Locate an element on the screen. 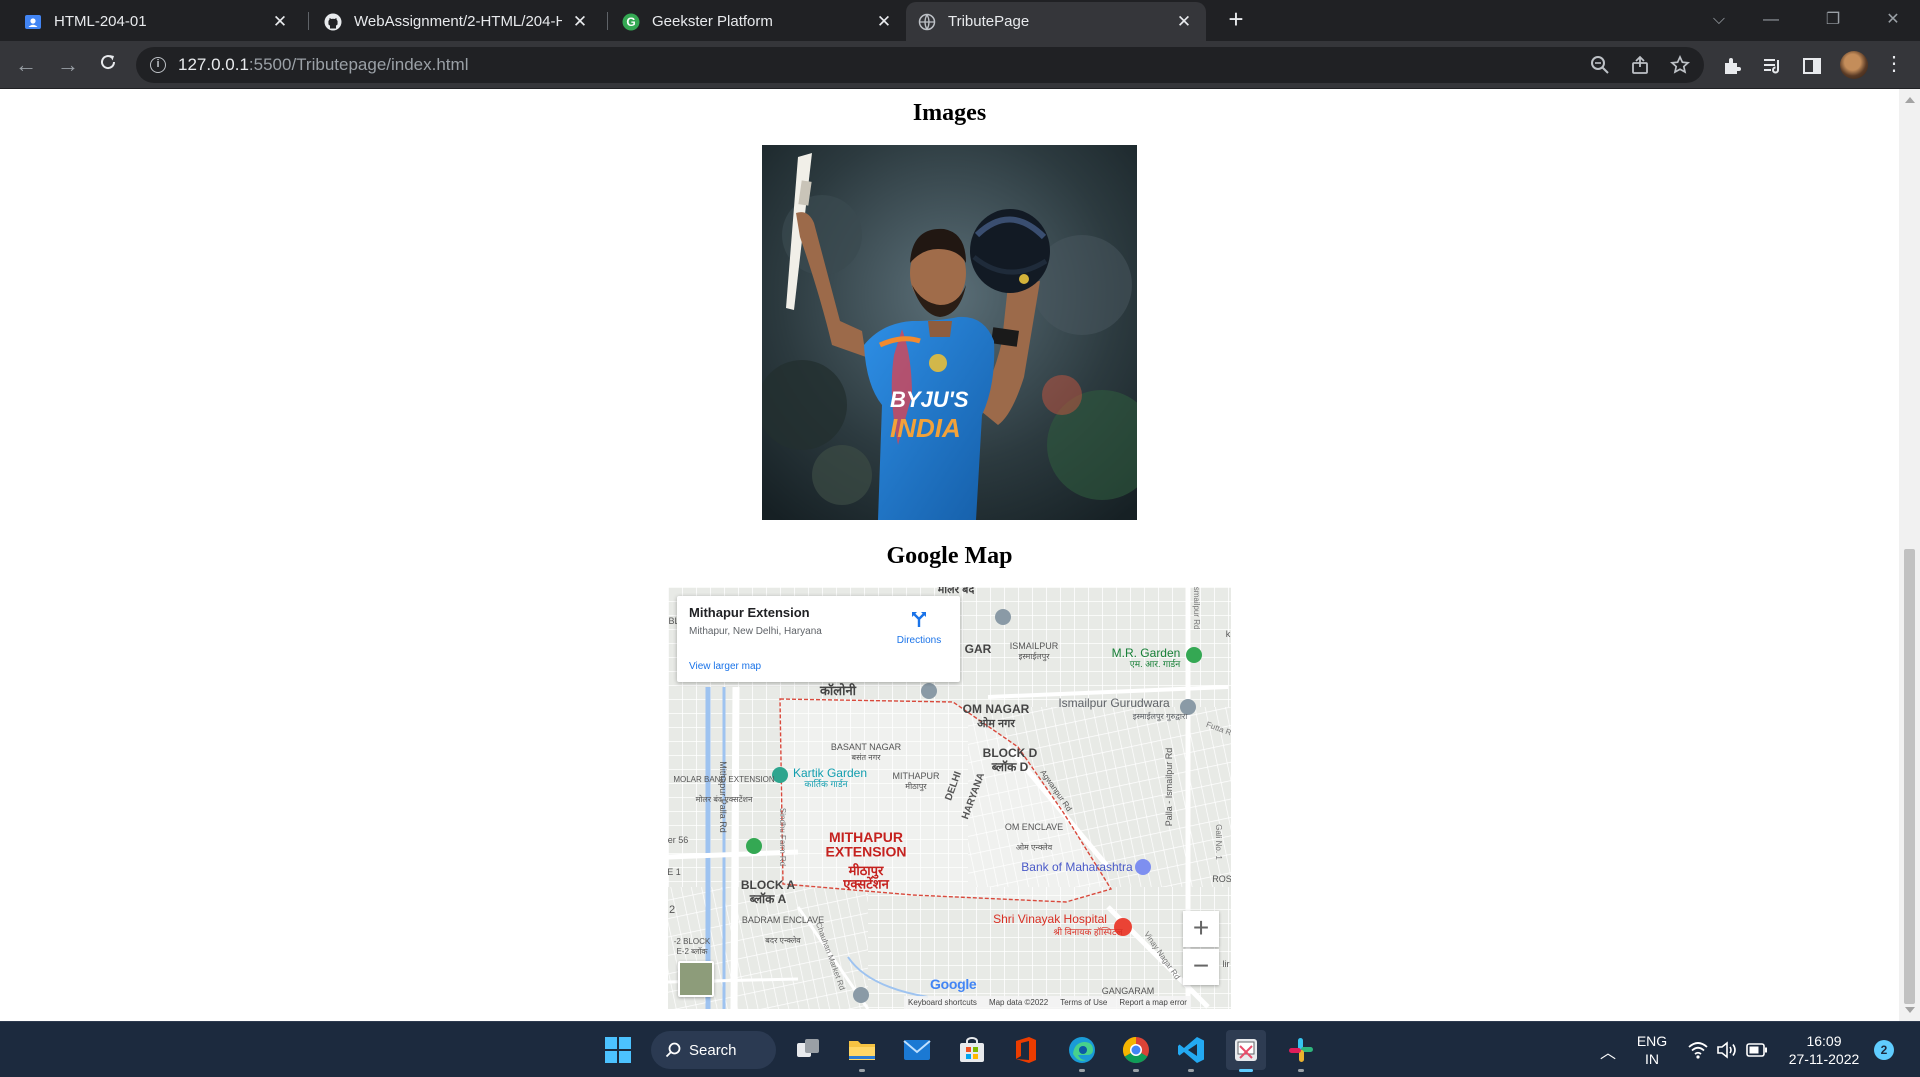 The height and width of the screenshot is (1077, 1920). new-tab-button: + is located at coordinates (1236, 20).